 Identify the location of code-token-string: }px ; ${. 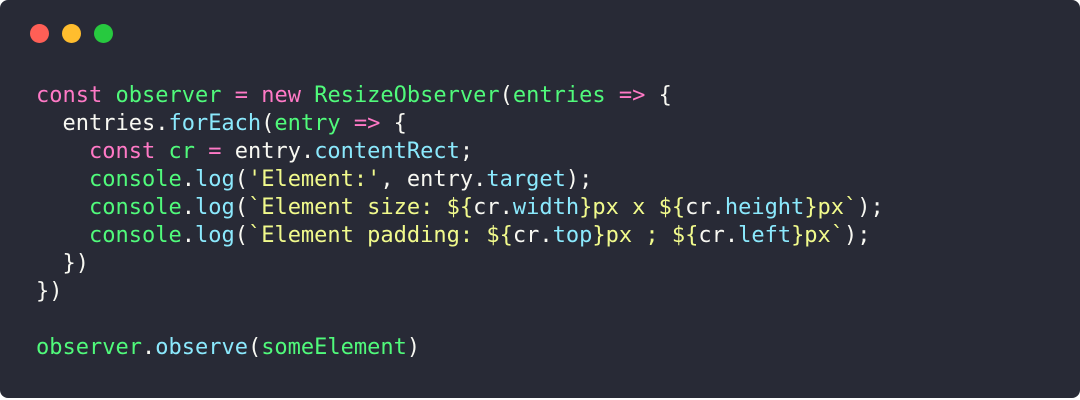
(645, 235).